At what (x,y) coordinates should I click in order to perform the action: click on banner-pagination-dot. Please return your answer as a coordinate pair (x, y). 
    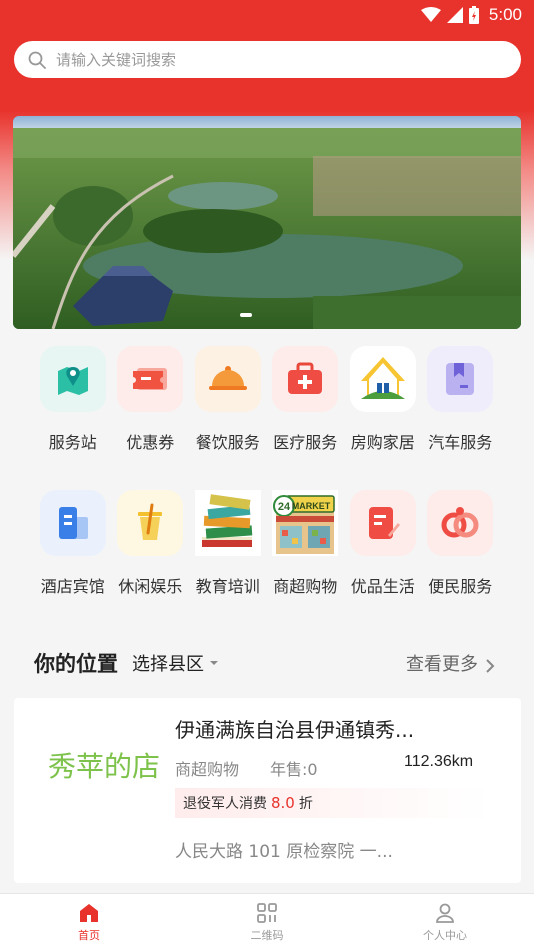
    Looking at the image, I should click on (246, 315).